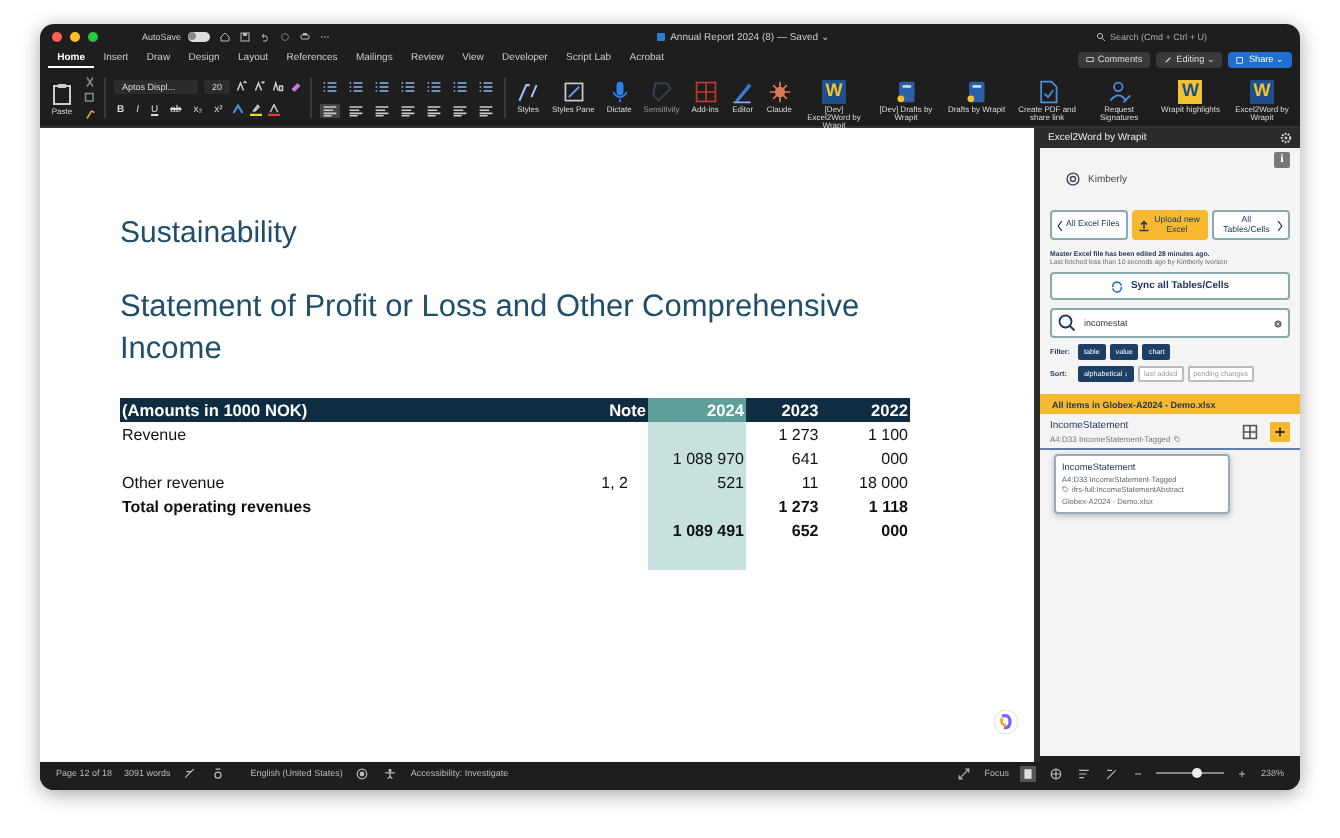 This screenshot has width=1340, height=838. What do you see at coordinates (742, 91) in the screenshot?
I see `pen-icon` at bounding box center [742, 91].